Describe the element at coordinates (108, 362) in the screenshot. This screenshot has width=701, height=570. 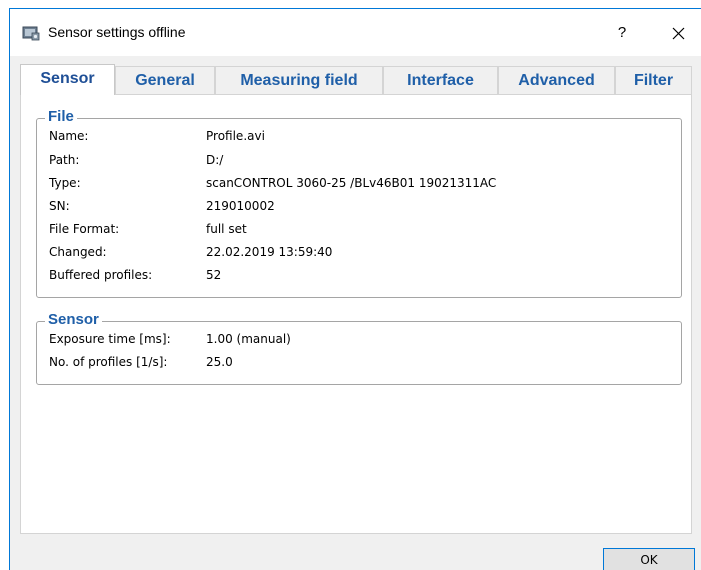
I see `row-label: No. of profiles [1/s]:` at that location.